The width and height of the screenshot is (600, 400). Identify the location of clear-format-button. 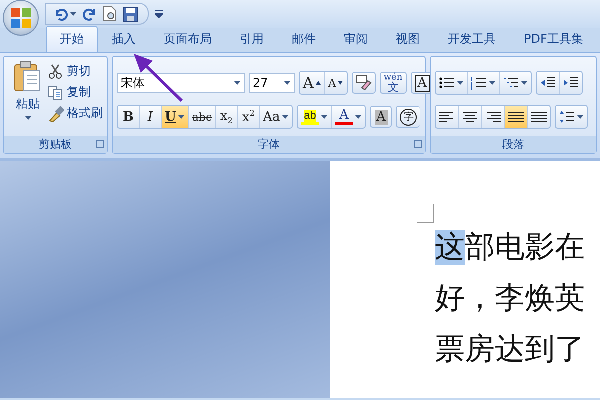
(364, 83).